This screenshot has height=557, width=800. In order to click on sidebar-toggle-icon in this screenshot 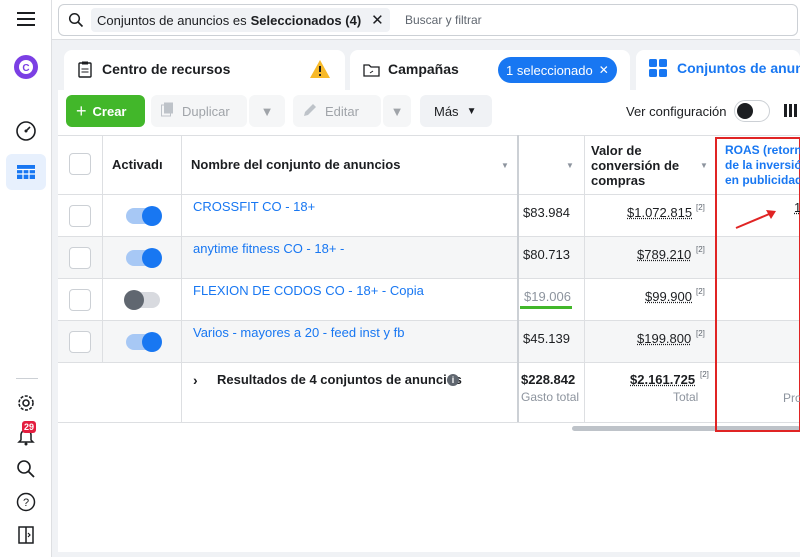, I will do `click(26, 535)`.